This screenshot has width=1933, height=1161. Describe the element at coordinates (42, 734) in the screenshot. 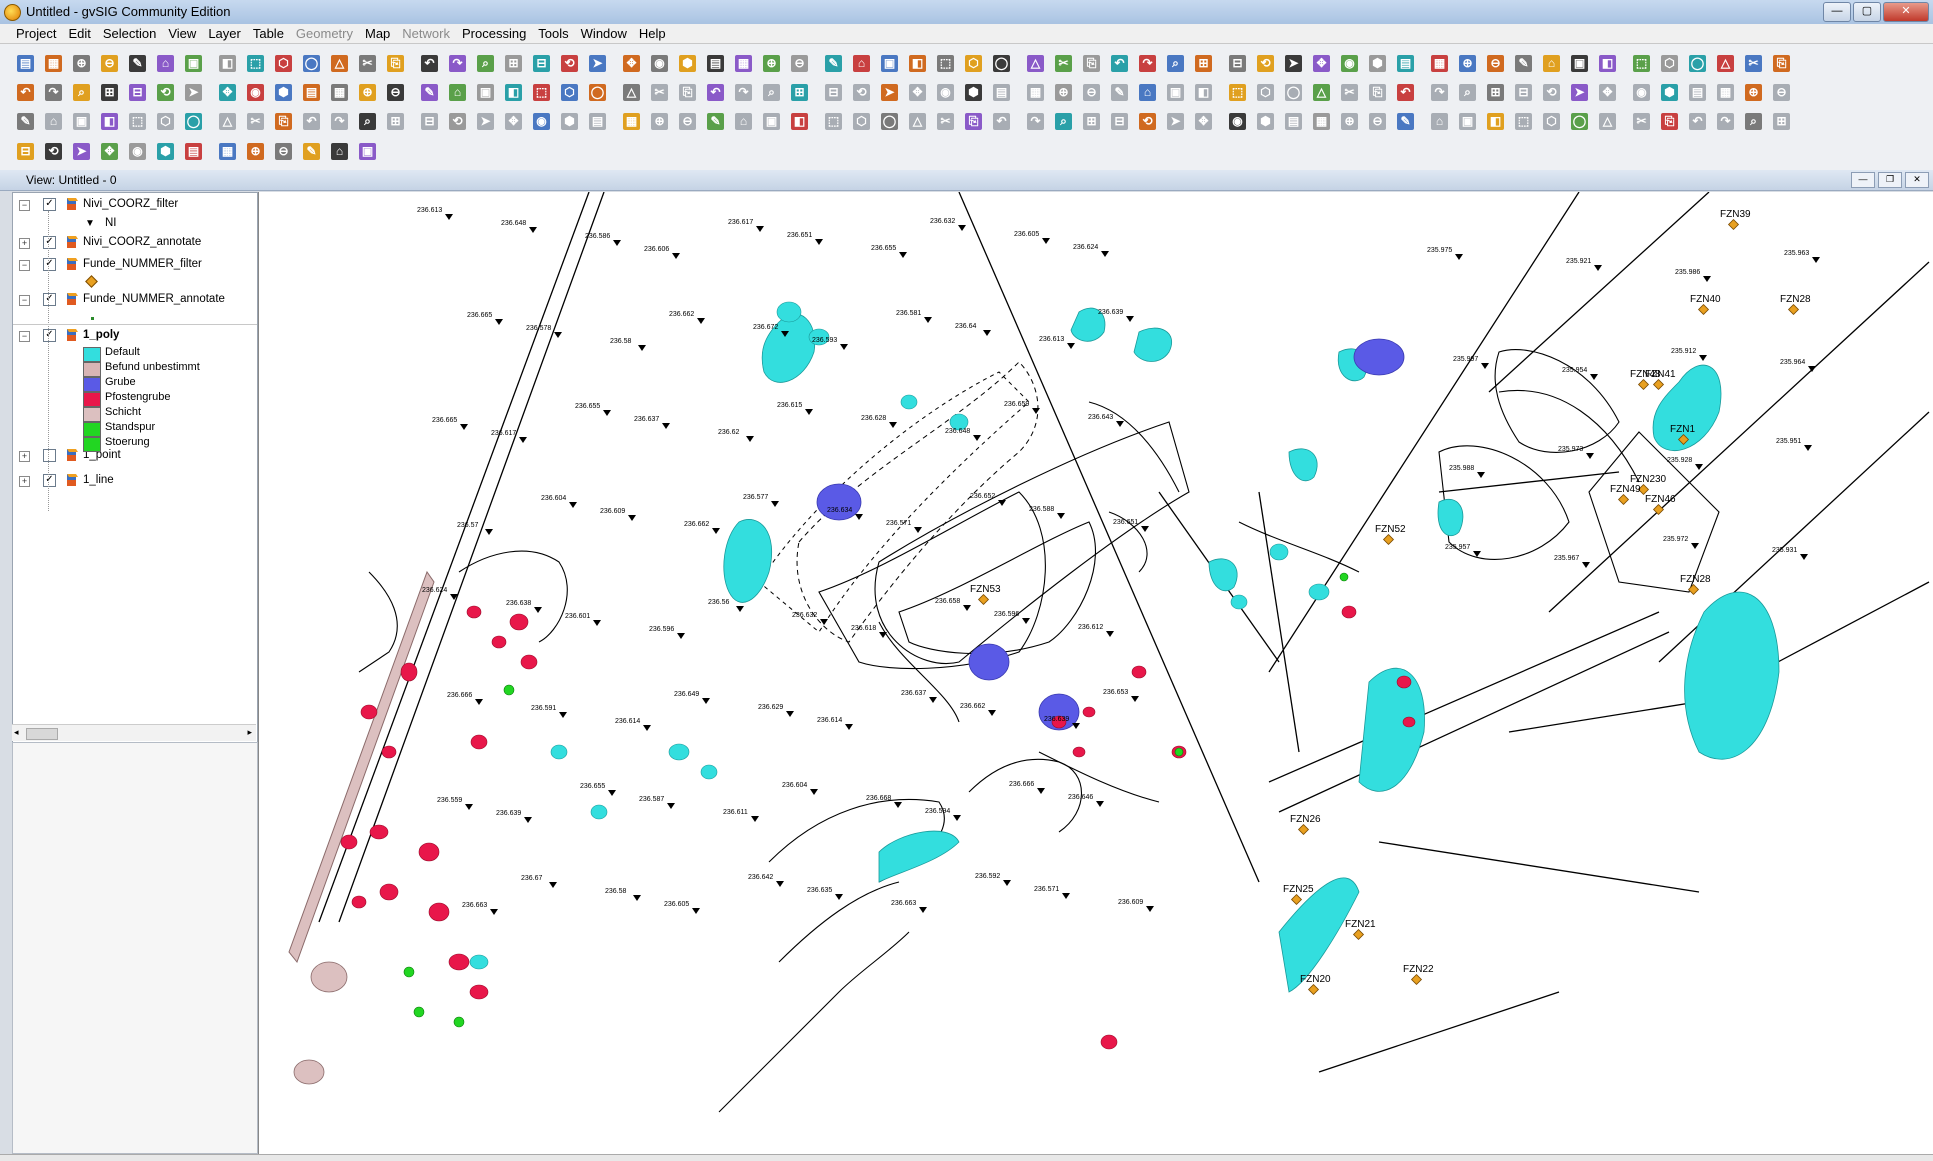

I see `scroll-thumb` at that location.